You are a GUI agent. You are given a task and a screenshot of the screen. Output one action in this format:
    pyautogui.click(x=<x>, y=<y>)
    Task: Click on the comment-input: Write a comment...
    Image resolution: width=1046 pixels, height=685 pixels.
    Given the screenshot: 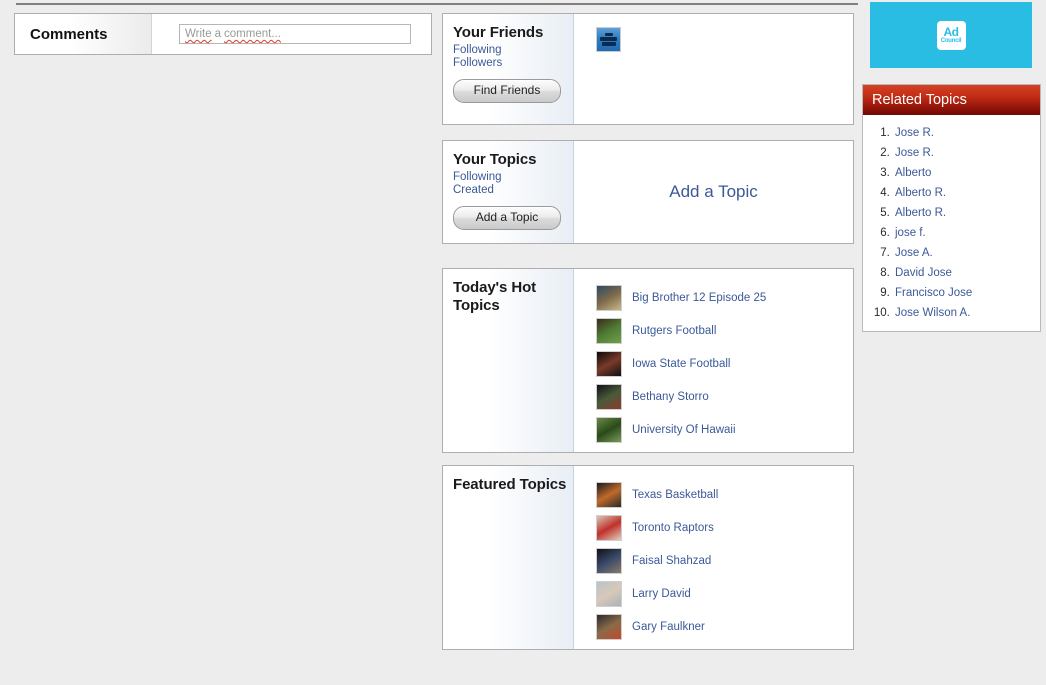 What is the action you would take?
    pyautogui.click(x=295, y=34)
    